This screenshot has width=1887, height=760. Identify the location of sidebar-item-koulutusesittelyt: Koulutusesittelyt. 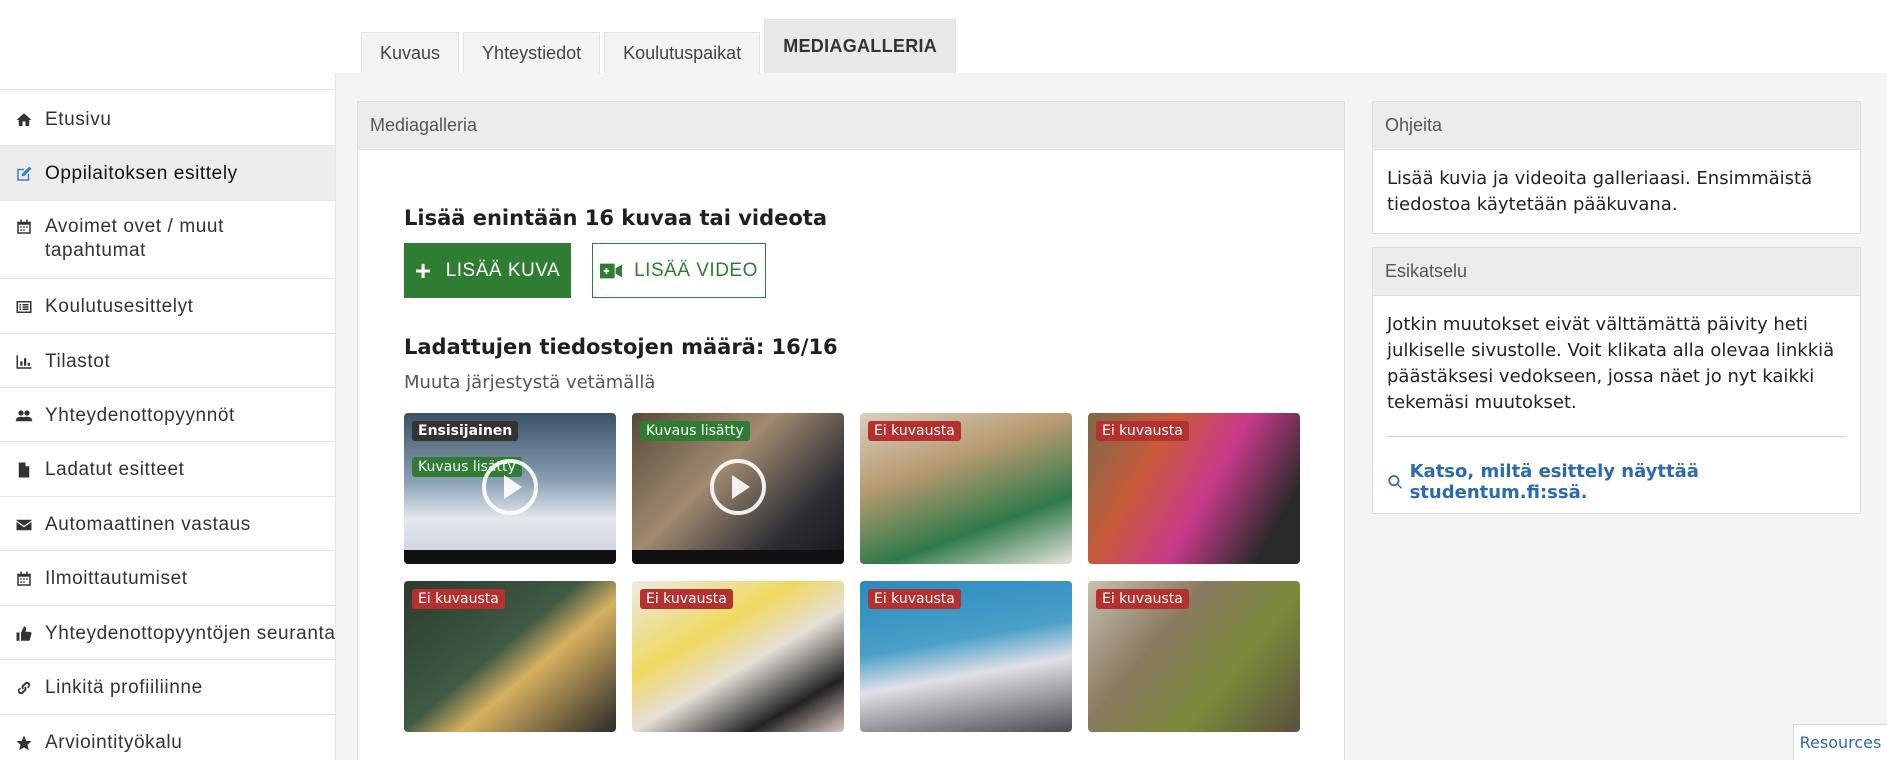
(167, 305).